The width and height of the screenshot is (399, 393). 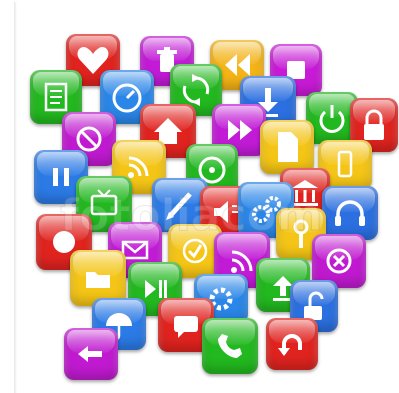 What do you see at coordinates (287, 147) in the screenshot?
I see `file-icon` at bounding box center [287, 147].